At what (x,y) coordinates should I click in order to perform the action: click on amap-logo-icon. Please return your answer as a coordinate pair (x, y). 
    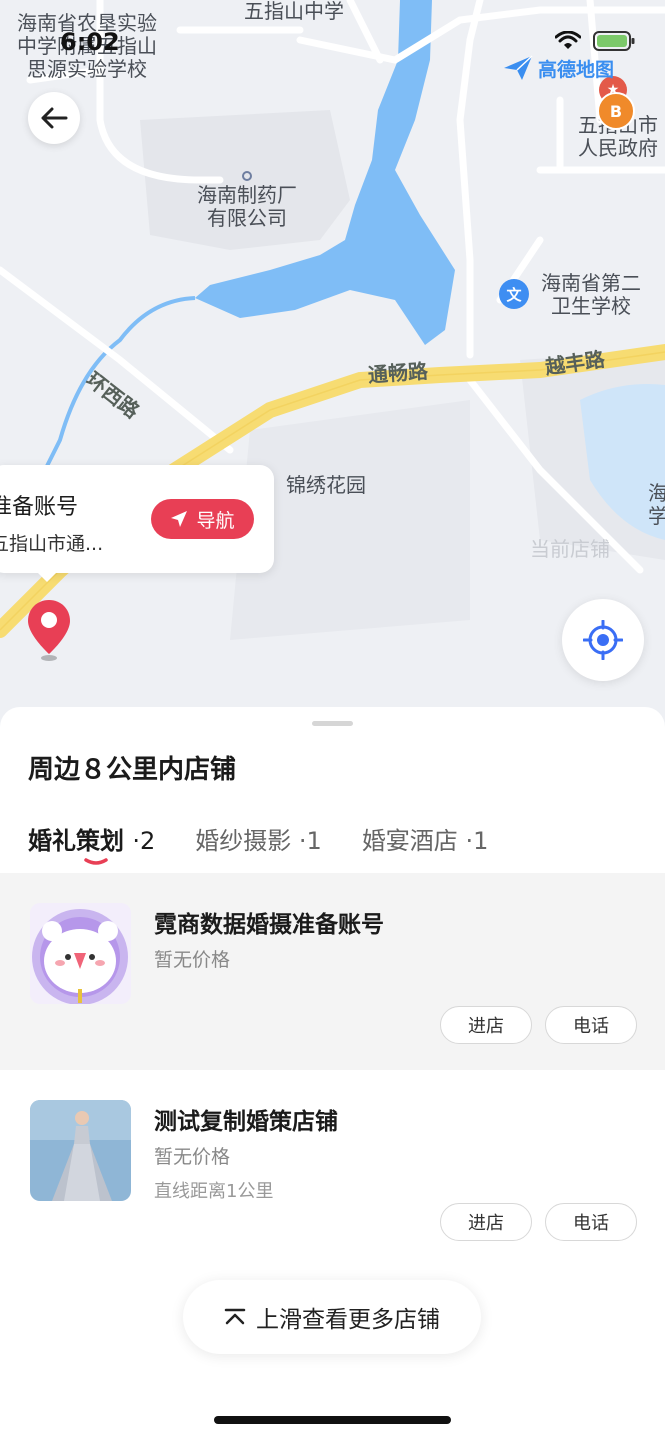
    Looking at the image, I should click on (518, 67).